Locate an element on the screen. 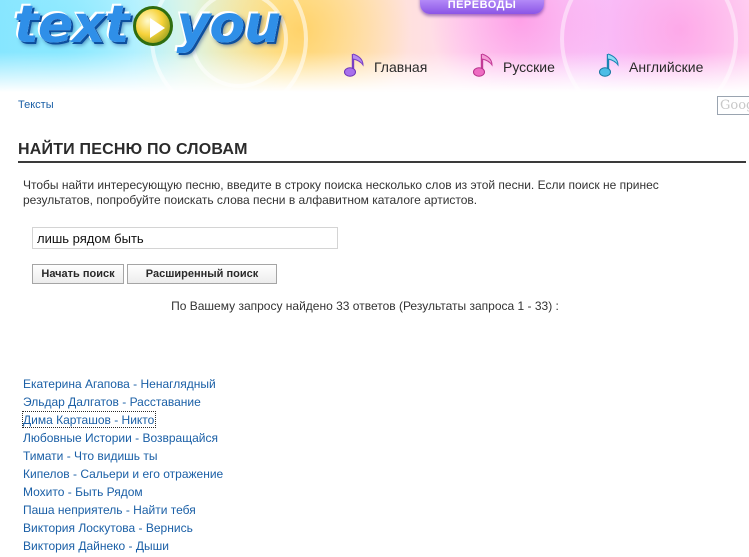 Image resolution: width=749 pixels, height=557 pixels. list-item: Эльдар Далгатов - Расставание is located at coordinates (123, 404).